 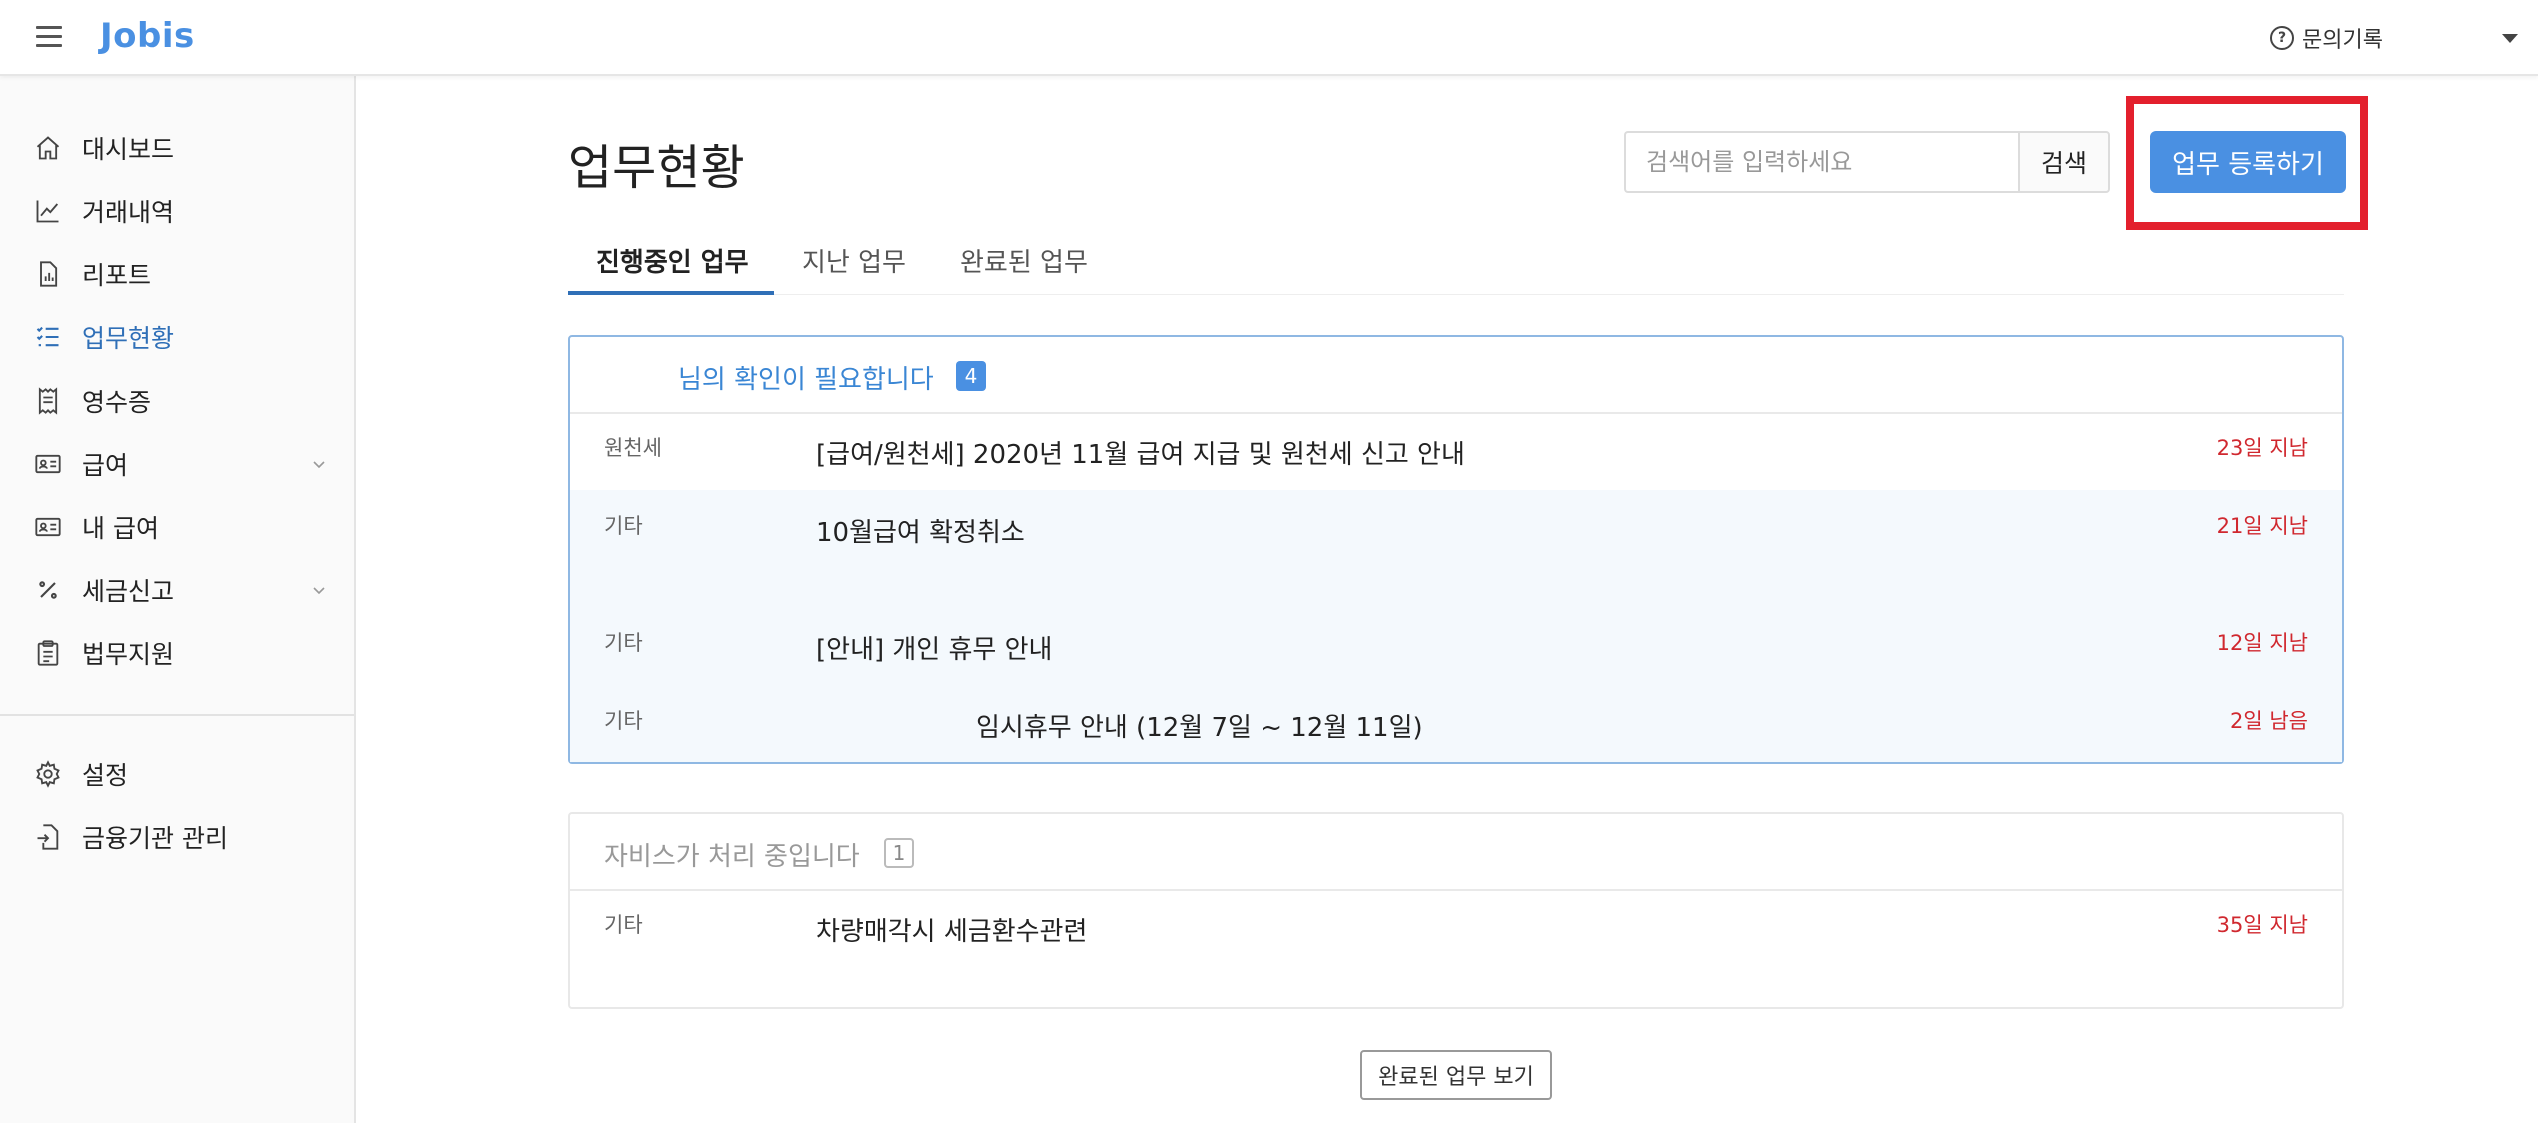 What do you see at coordinates (48, 401) in the screenshot?
I see `receipt-icon` at bounding box center [48, 401].